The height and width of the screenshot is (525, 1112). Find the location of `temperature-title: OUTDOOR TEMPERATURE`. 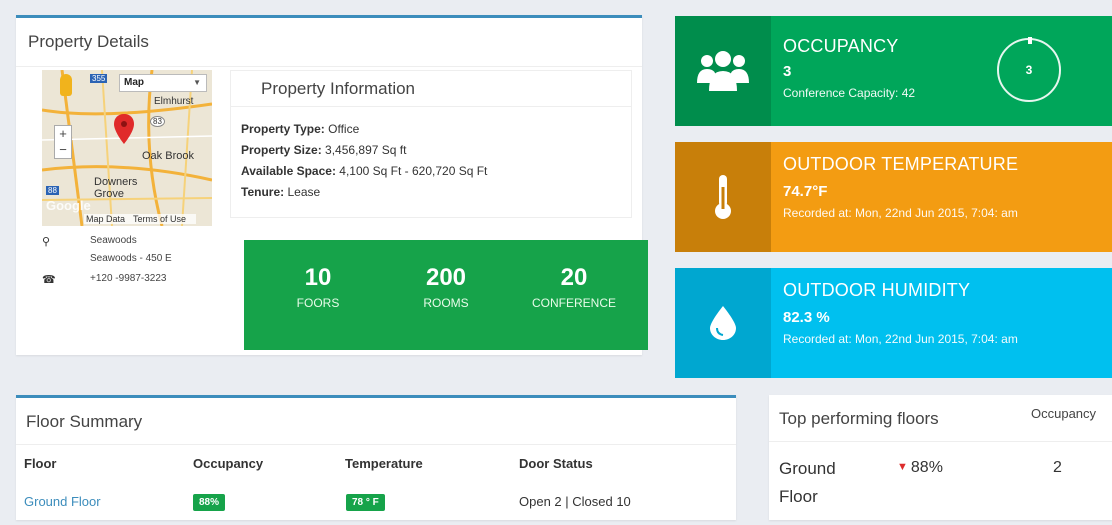

temperature-title: OUTDOOR TEMPERATURE is located at coordinates (901, 164).